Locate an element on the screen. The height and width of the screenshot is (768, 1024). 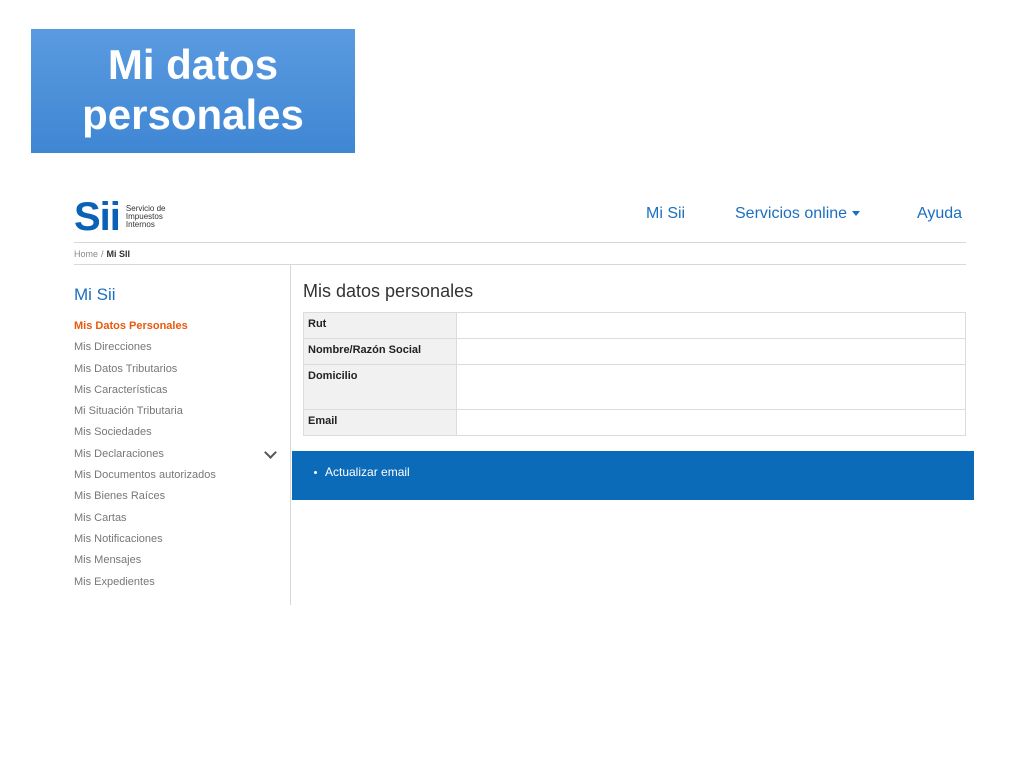
row-label-email: Email is located at coordinates (380, 422).